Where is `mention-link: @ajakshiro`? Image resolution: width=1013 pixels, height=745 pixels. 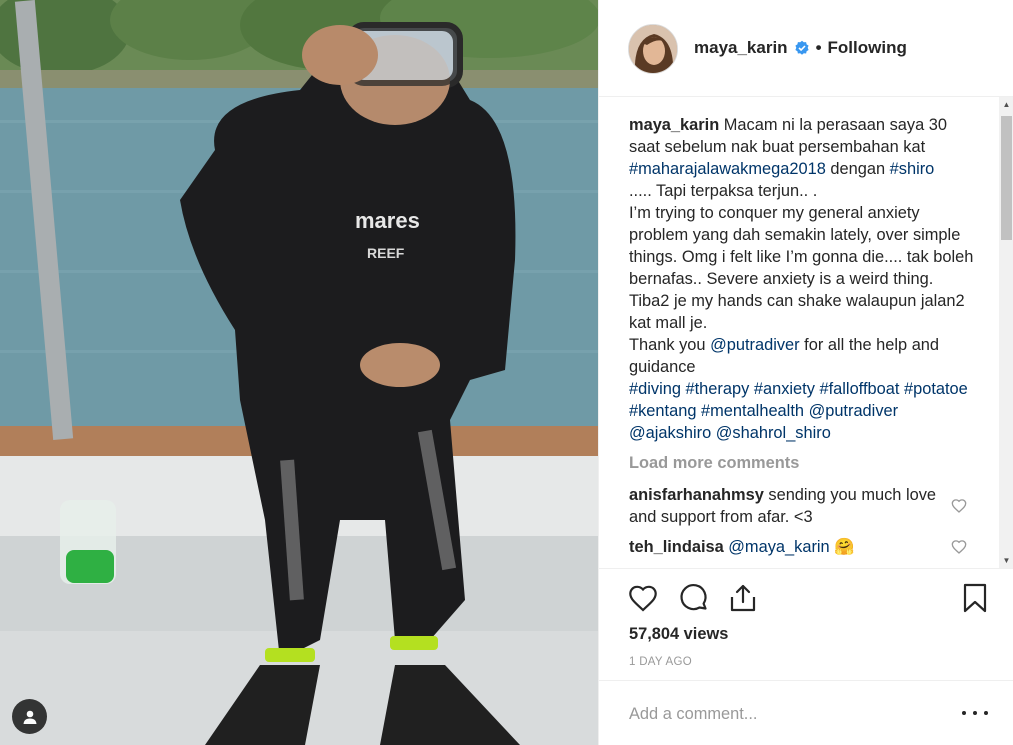
mention-link: @ajakshiro is located at coordinates (670, 433).